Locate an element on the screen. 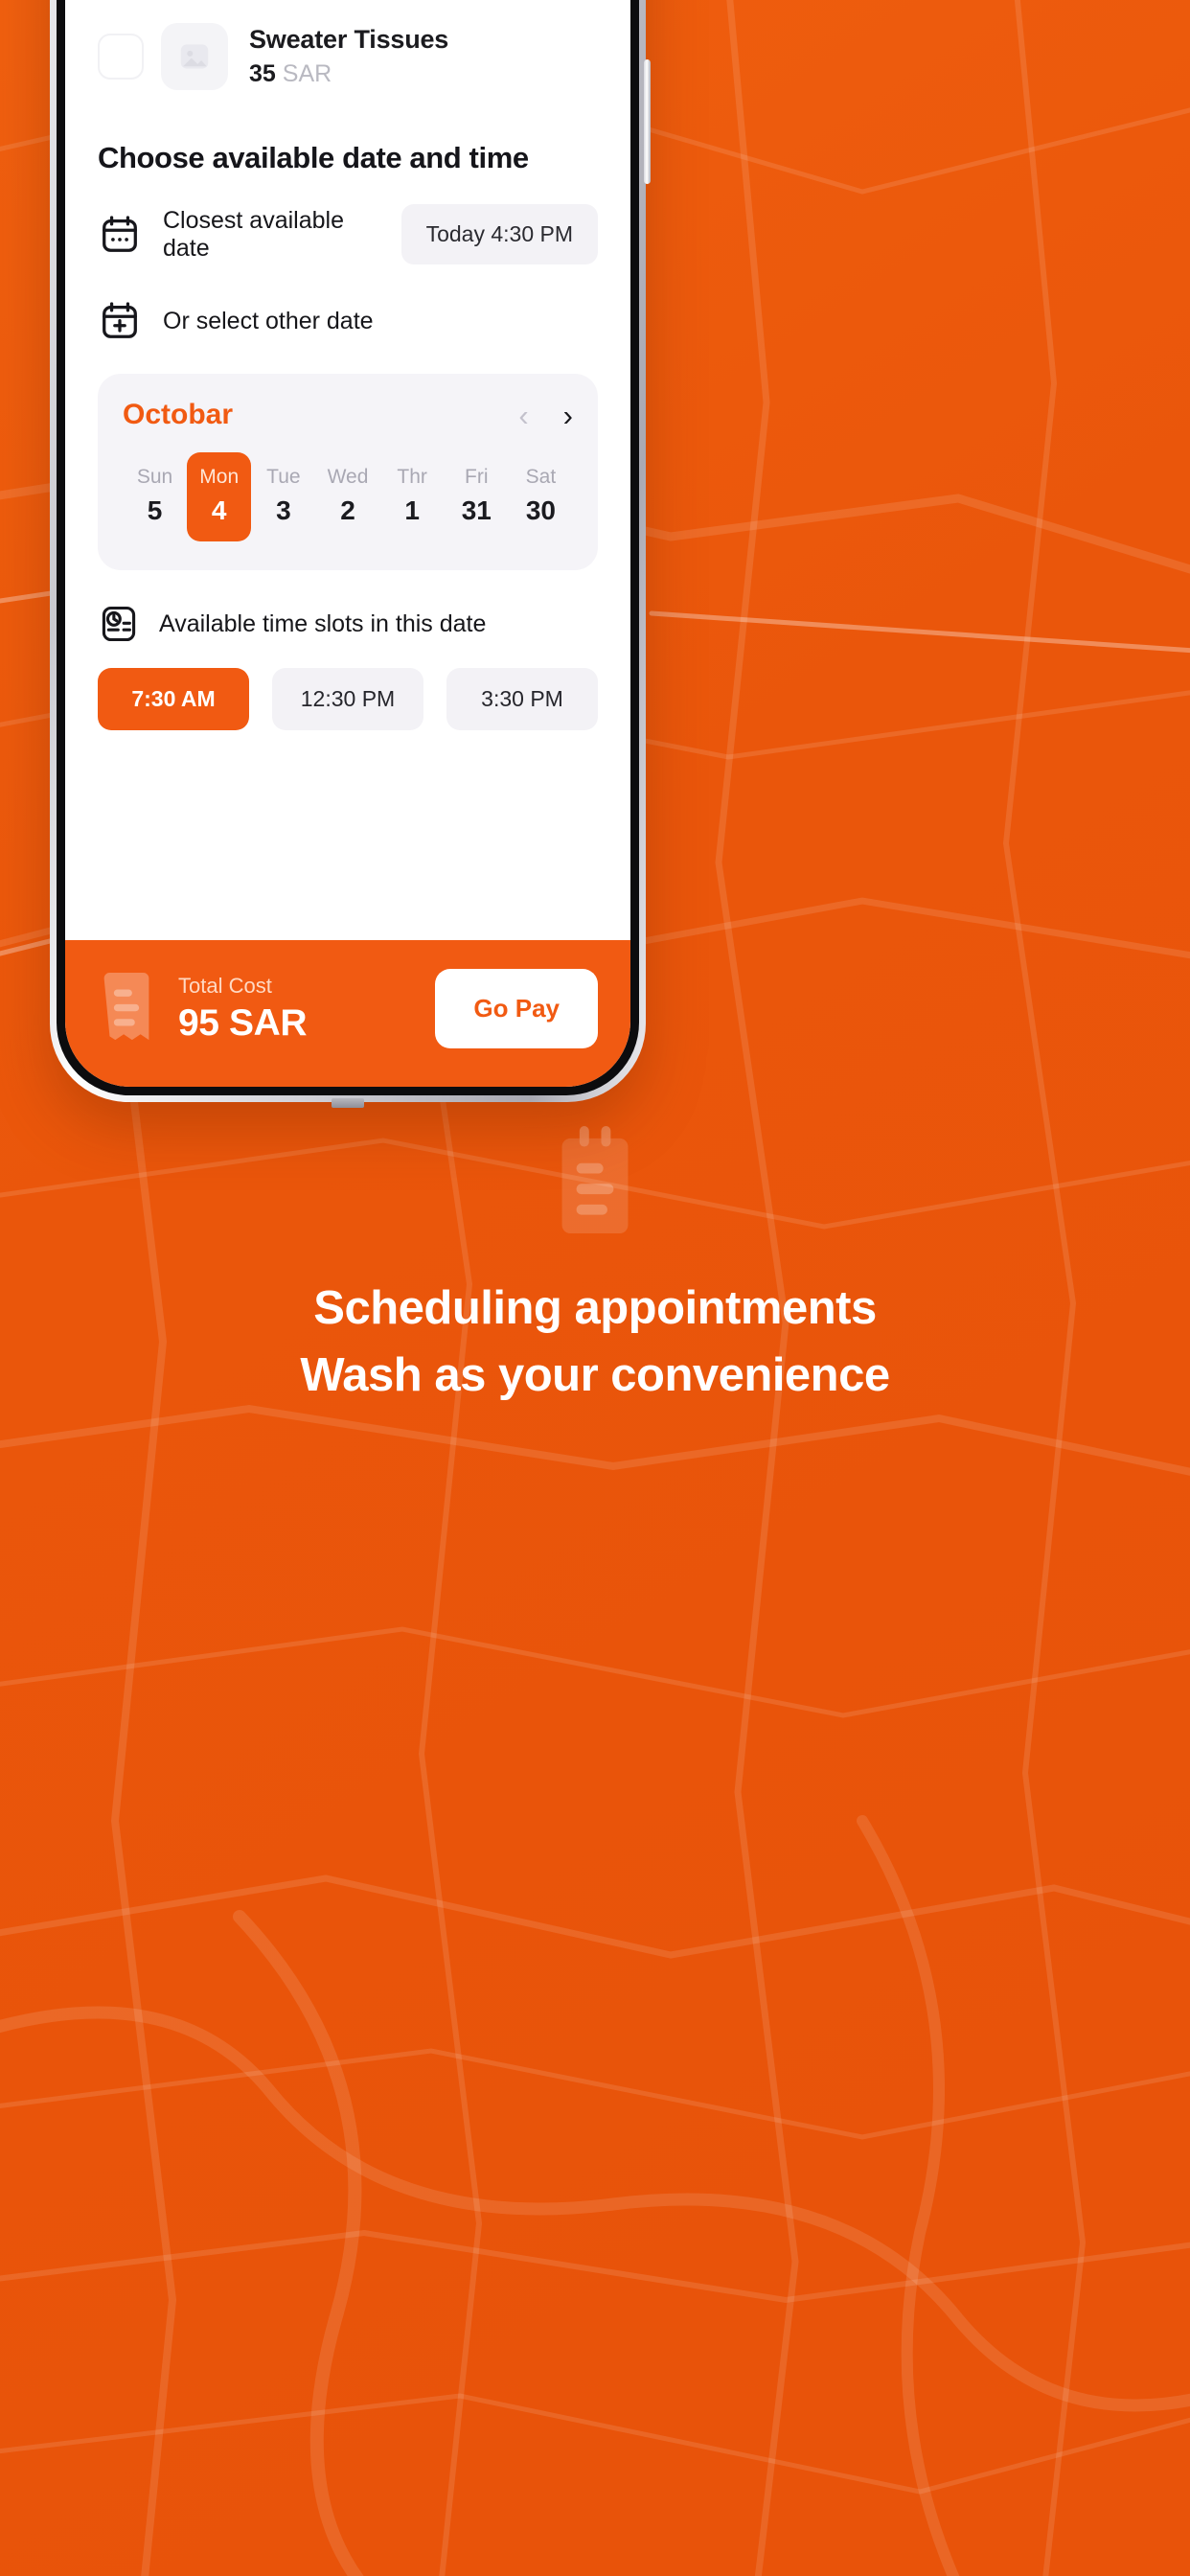  product-thumbnail is located at coordinates (195, 56).